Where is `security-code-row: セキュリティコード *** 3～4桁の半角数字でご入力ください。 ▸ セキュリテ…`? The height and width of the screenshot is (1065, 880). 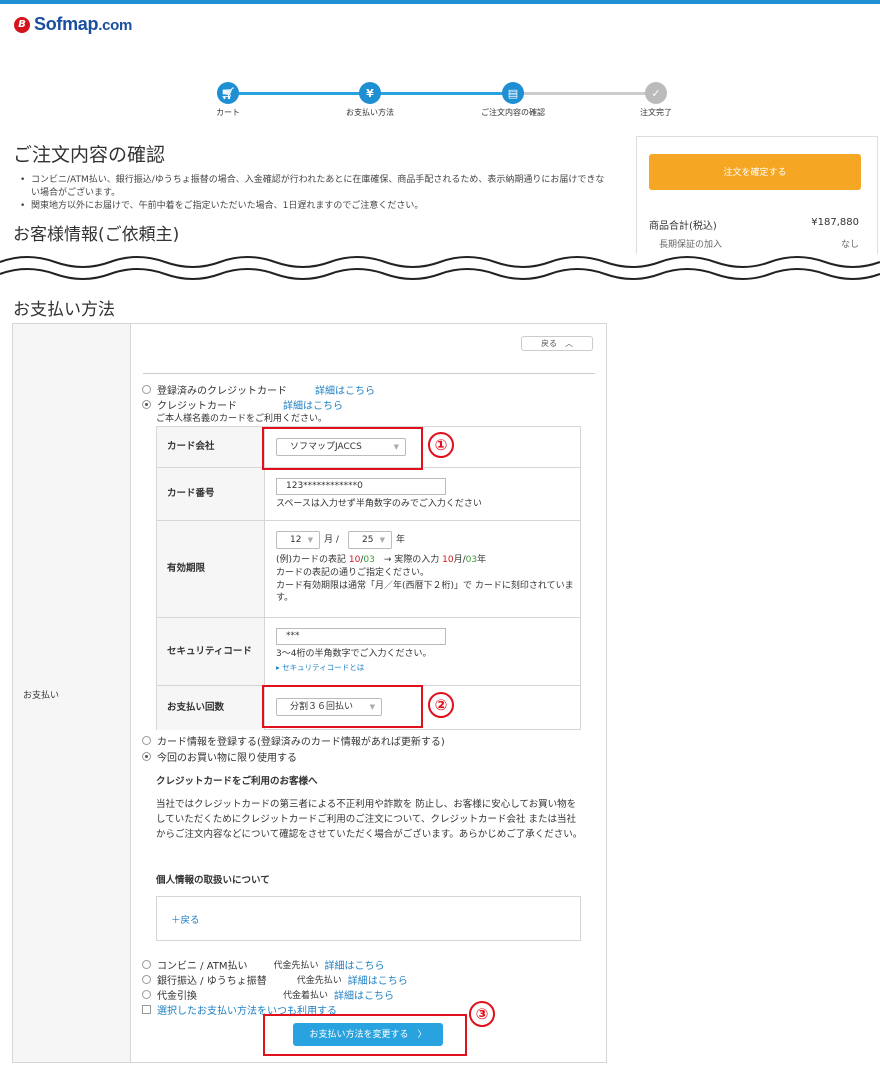 security-code-row: セキュリティコード *** 3～4桁の半角数字でご入力ください。 ▸ セキュリテ… is located at coordinates (368, 652).